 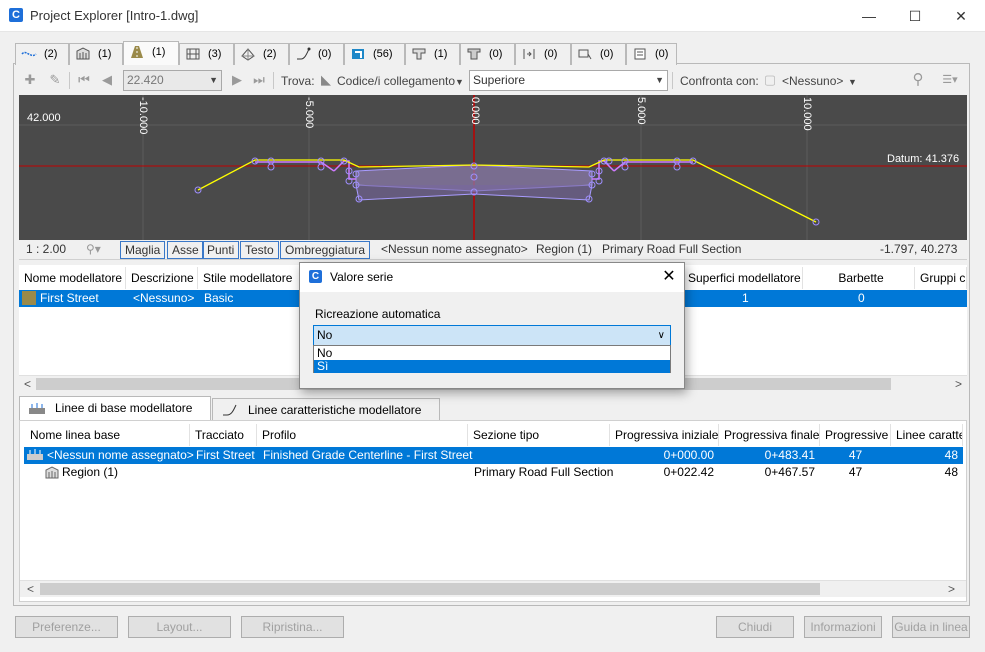 I want to click on alignment-icon, so click(x=29, y=54).